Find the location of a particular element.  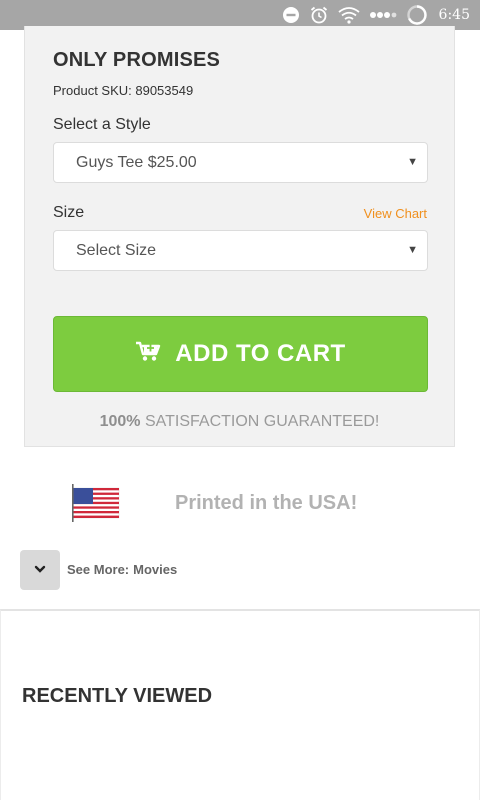

guarantee-percent: 100% is located at coordinates (120, 421).